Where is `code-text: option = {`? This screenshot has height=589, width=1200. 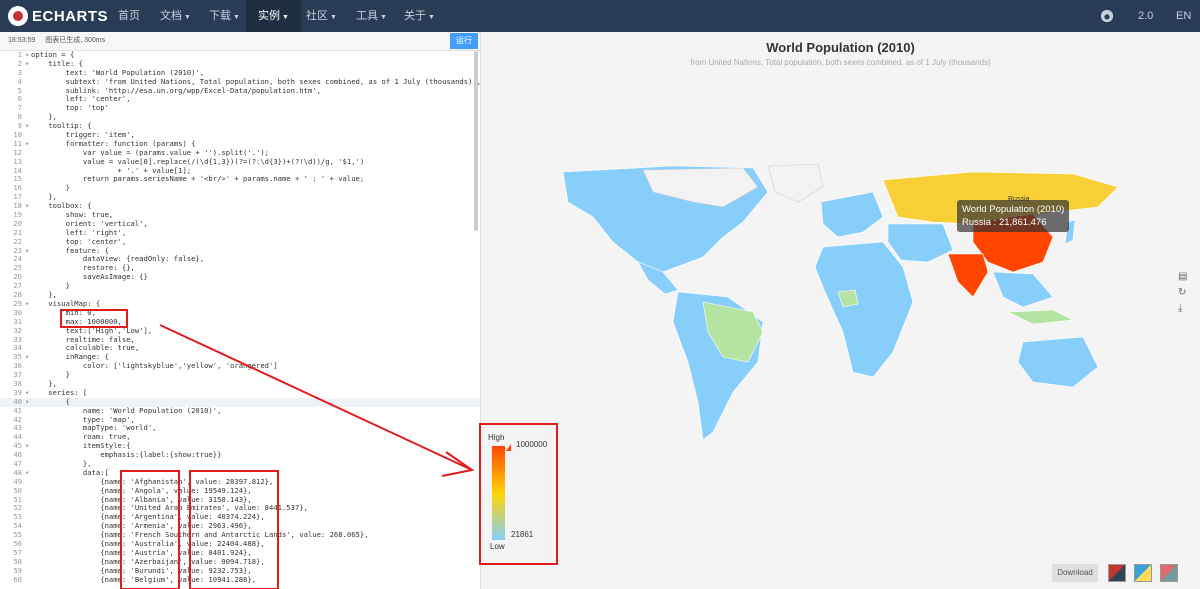 code-text: option = { is located at coordinates (53, 54).